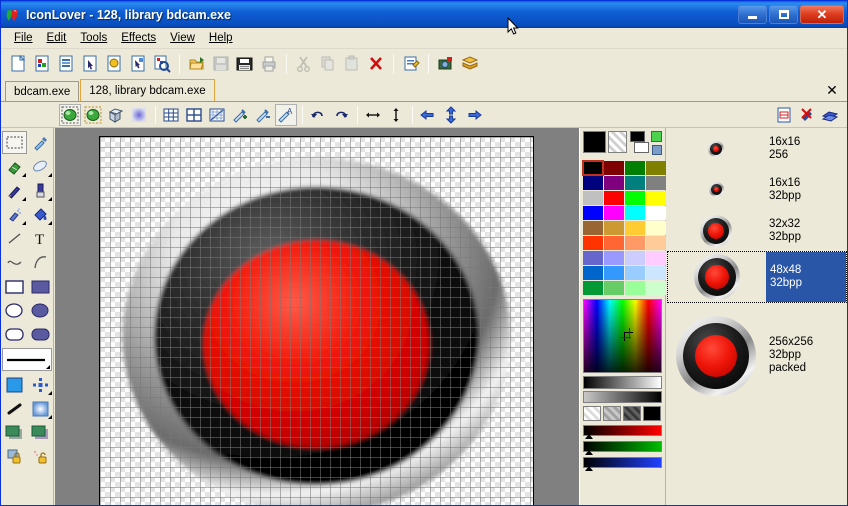 The height and width of the screenshot is (506, 848). Describe the element at coordinates (446, 64) in the screenshot. I see `capture-icon` at that location.